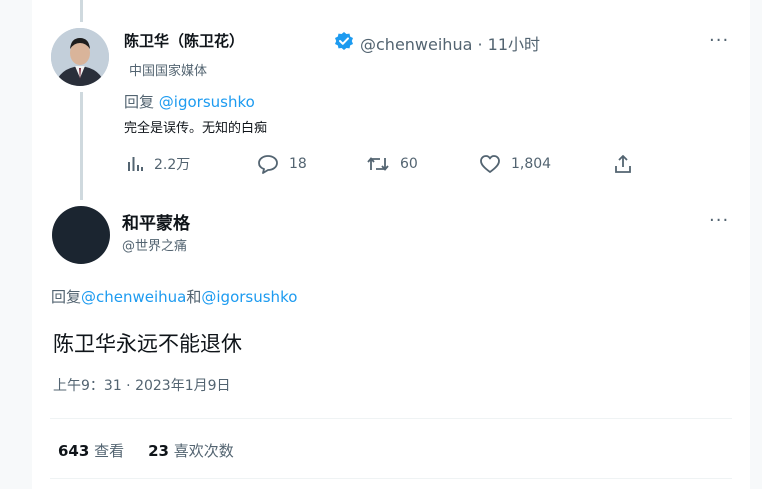 This screenshot has width=762, height=489. Describe the element at coordinates (147, 344) in the screenshot. I see `main-tweet-text: 陈卫华永远不能退休` at that location.